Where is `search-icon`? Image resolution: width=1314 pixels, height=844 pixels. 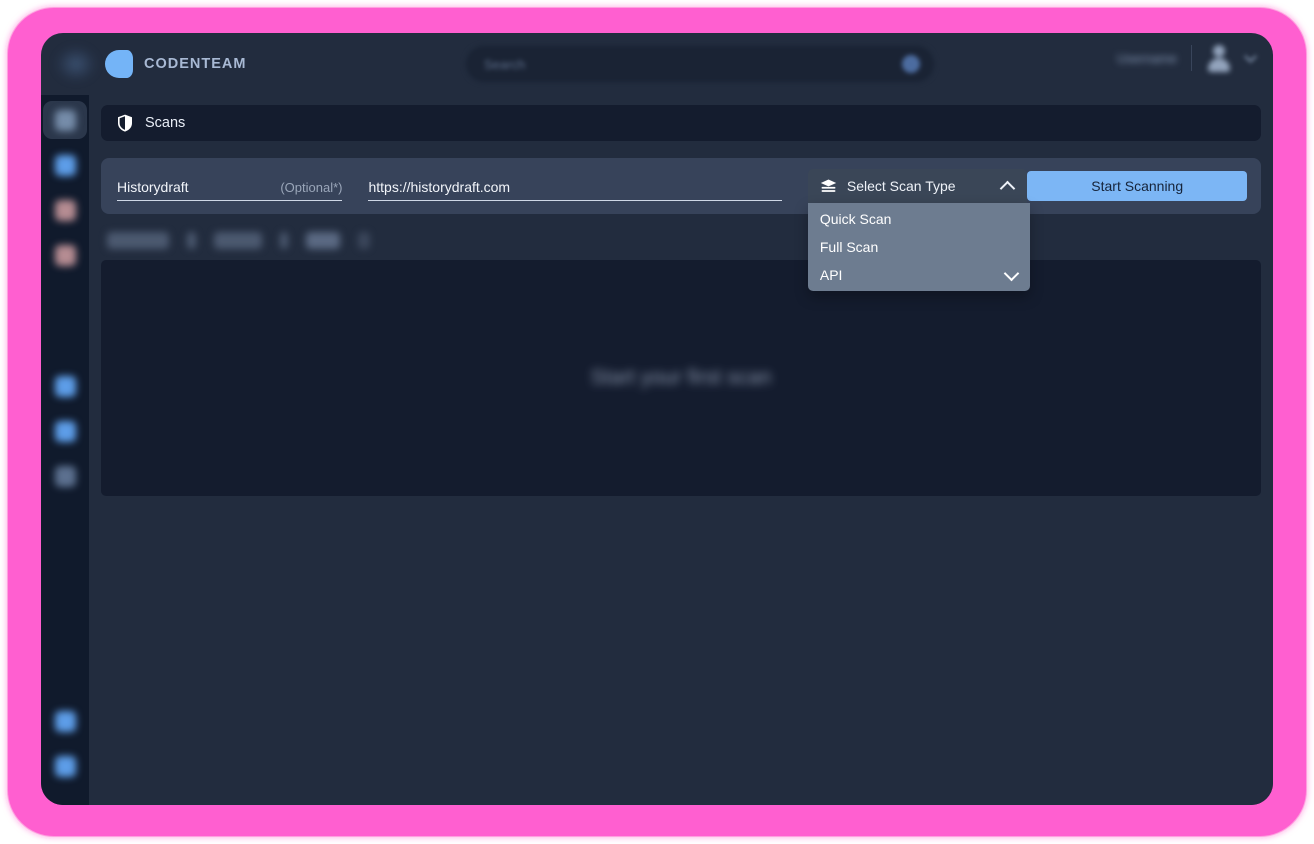 search-icon is located at coordinates (911, 64).